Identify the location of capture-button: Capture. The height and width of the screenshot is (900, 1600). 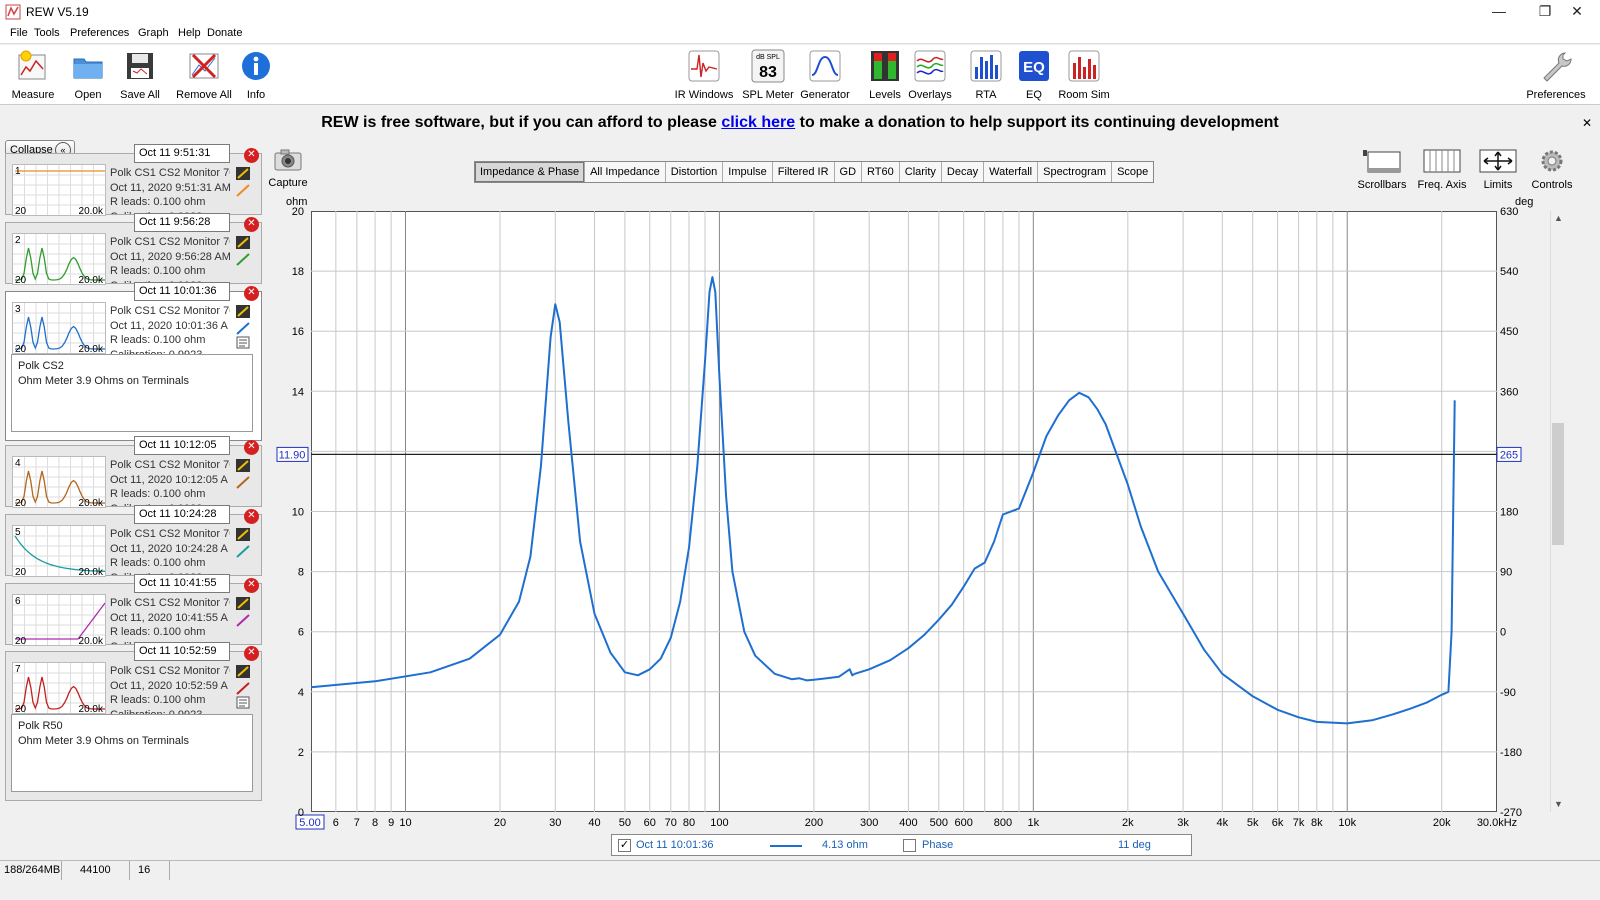
(288, 170).